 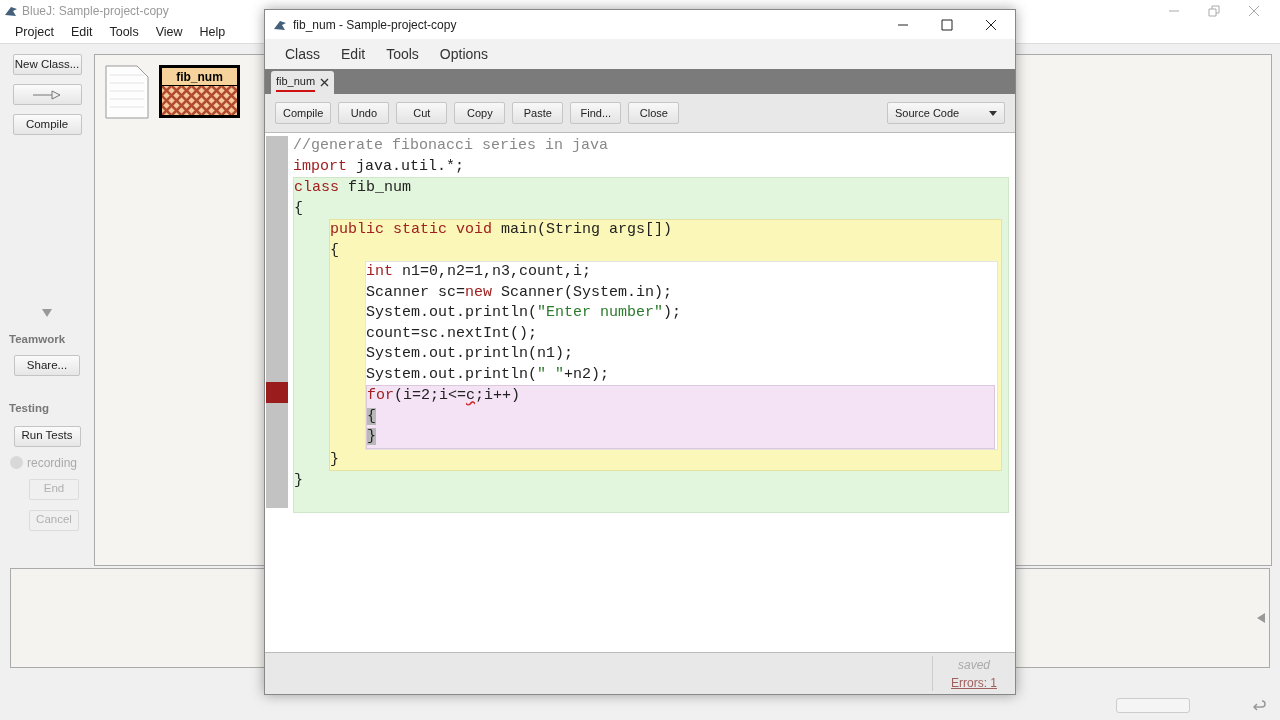 I want to click on code-line: int n1=0,n2=1,n3,count,i;, so click(x=479, y=272).